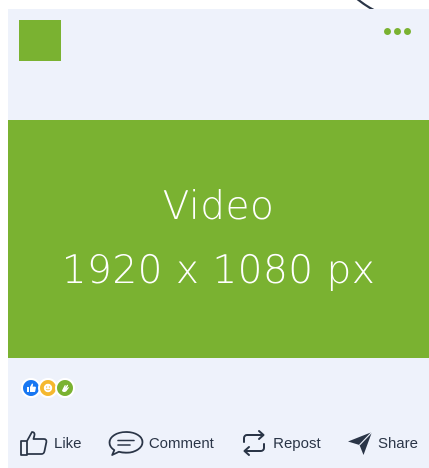  Describe the element at coordinates (48, 388) in the screenshot. I see `reaction-summary` at that location.